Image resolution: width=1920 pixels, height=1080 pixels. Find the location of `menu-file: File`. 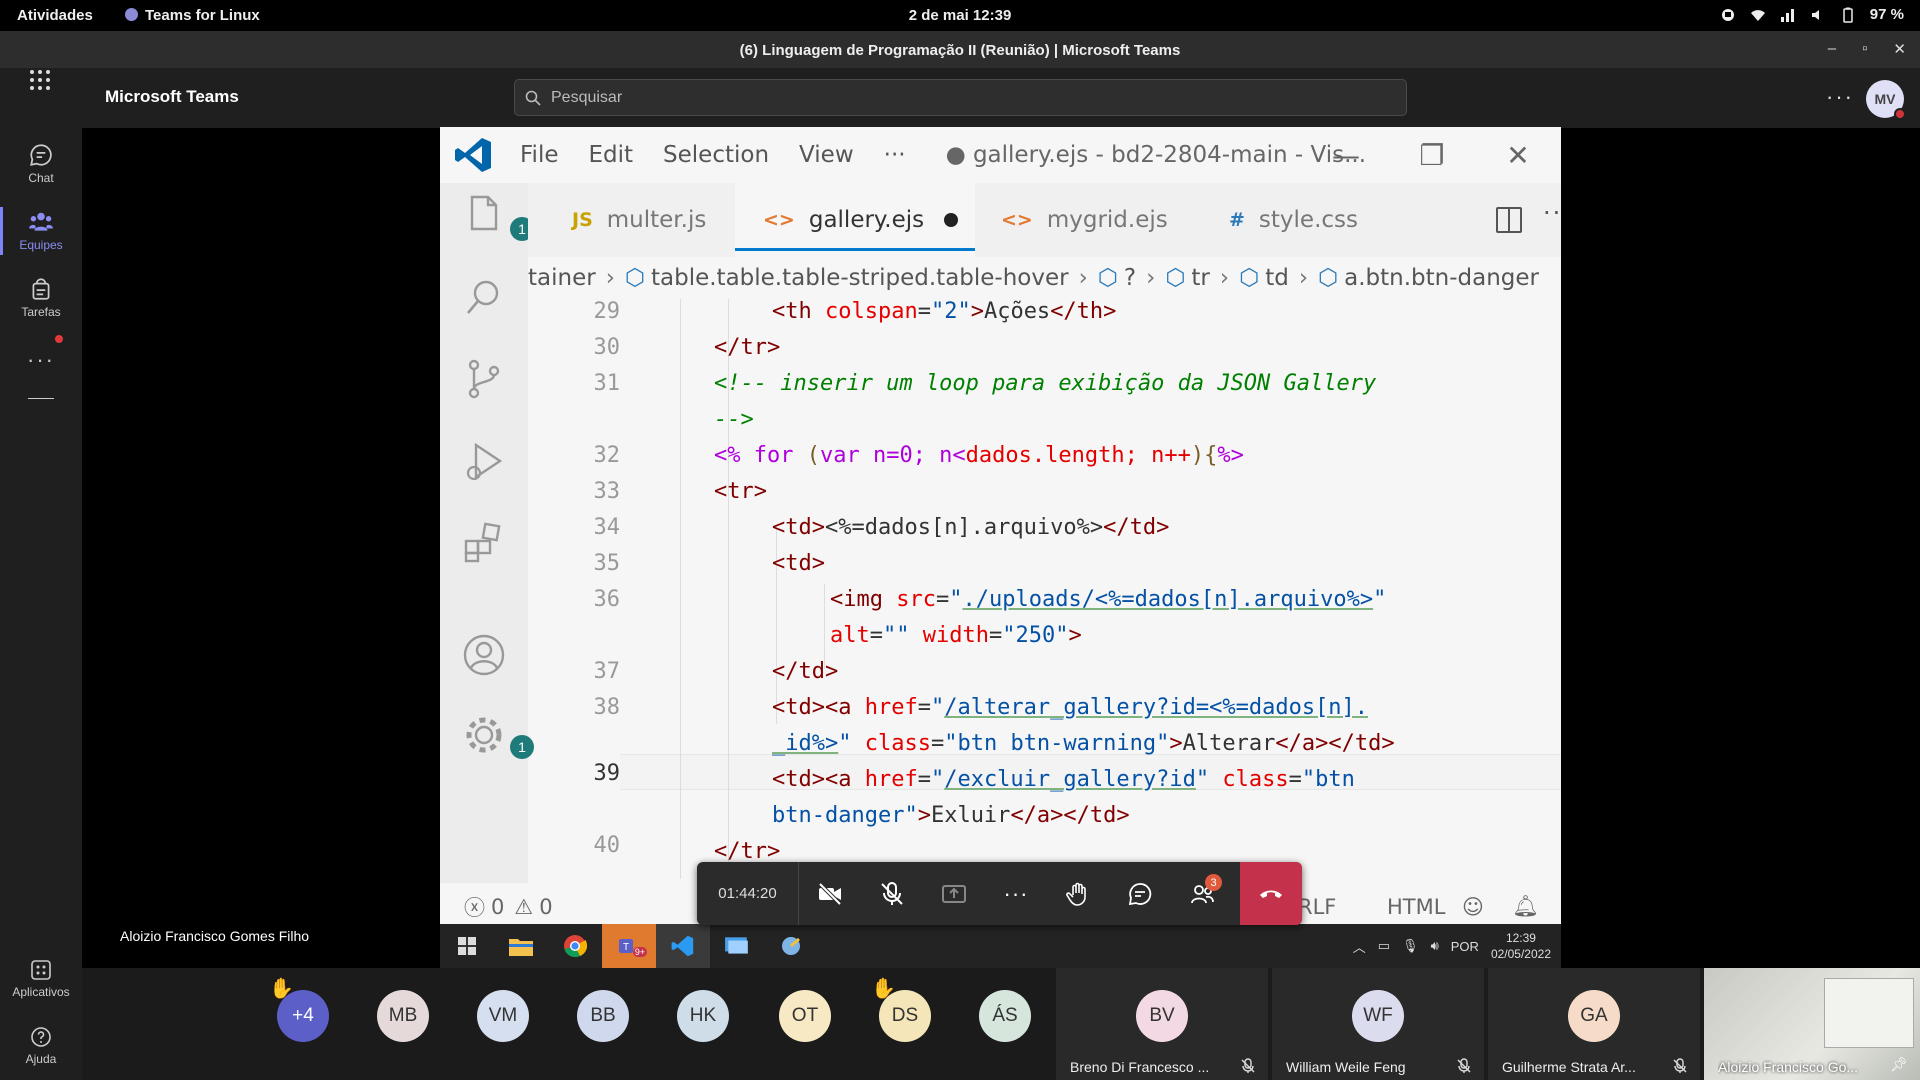

menu-file: File is located at coordinates (539, 155).